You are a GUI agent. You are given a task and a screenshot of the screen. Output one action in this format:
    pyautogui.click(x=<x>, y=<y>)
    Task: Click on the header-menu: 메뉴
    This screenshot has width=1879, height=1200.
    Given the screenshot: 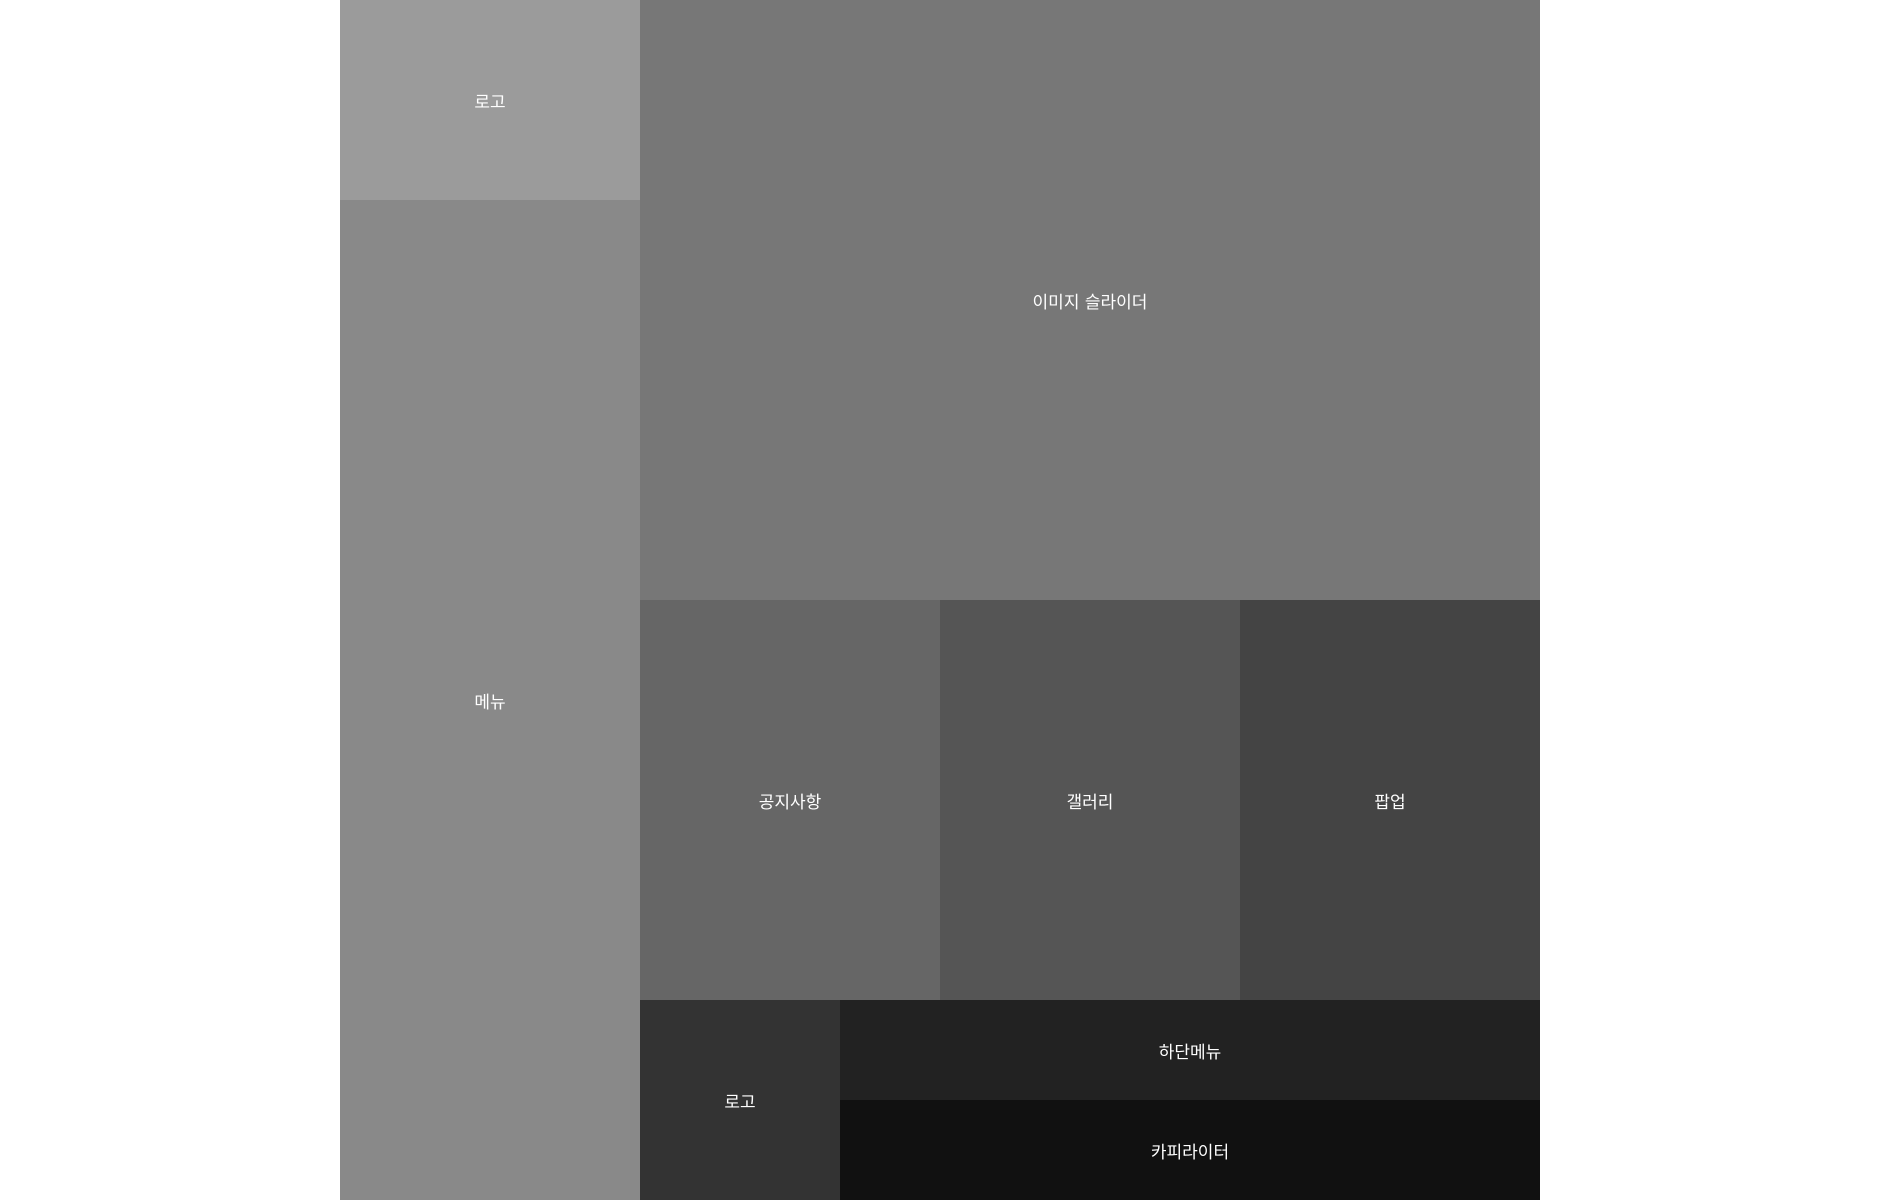 What is the action you would take?
    pyautogui.click(x=490, y=700)
    